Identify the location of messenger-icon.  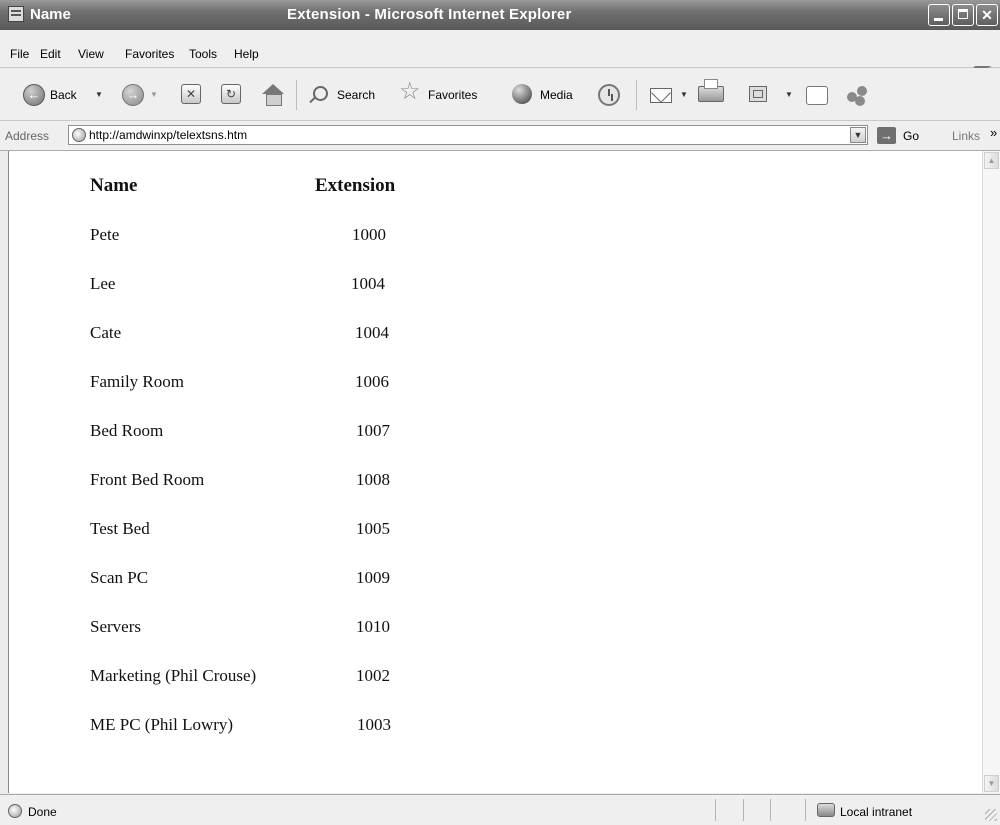
(858, 95).